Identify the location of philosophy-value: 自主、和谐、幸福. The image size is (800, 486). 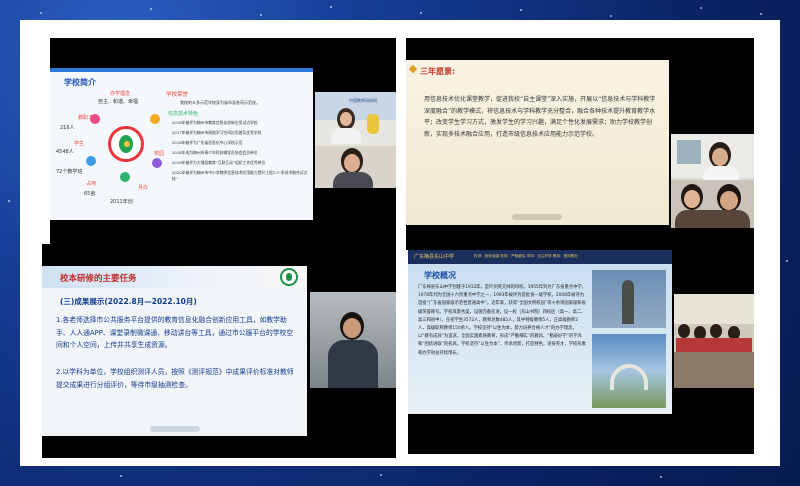
(118, 102).